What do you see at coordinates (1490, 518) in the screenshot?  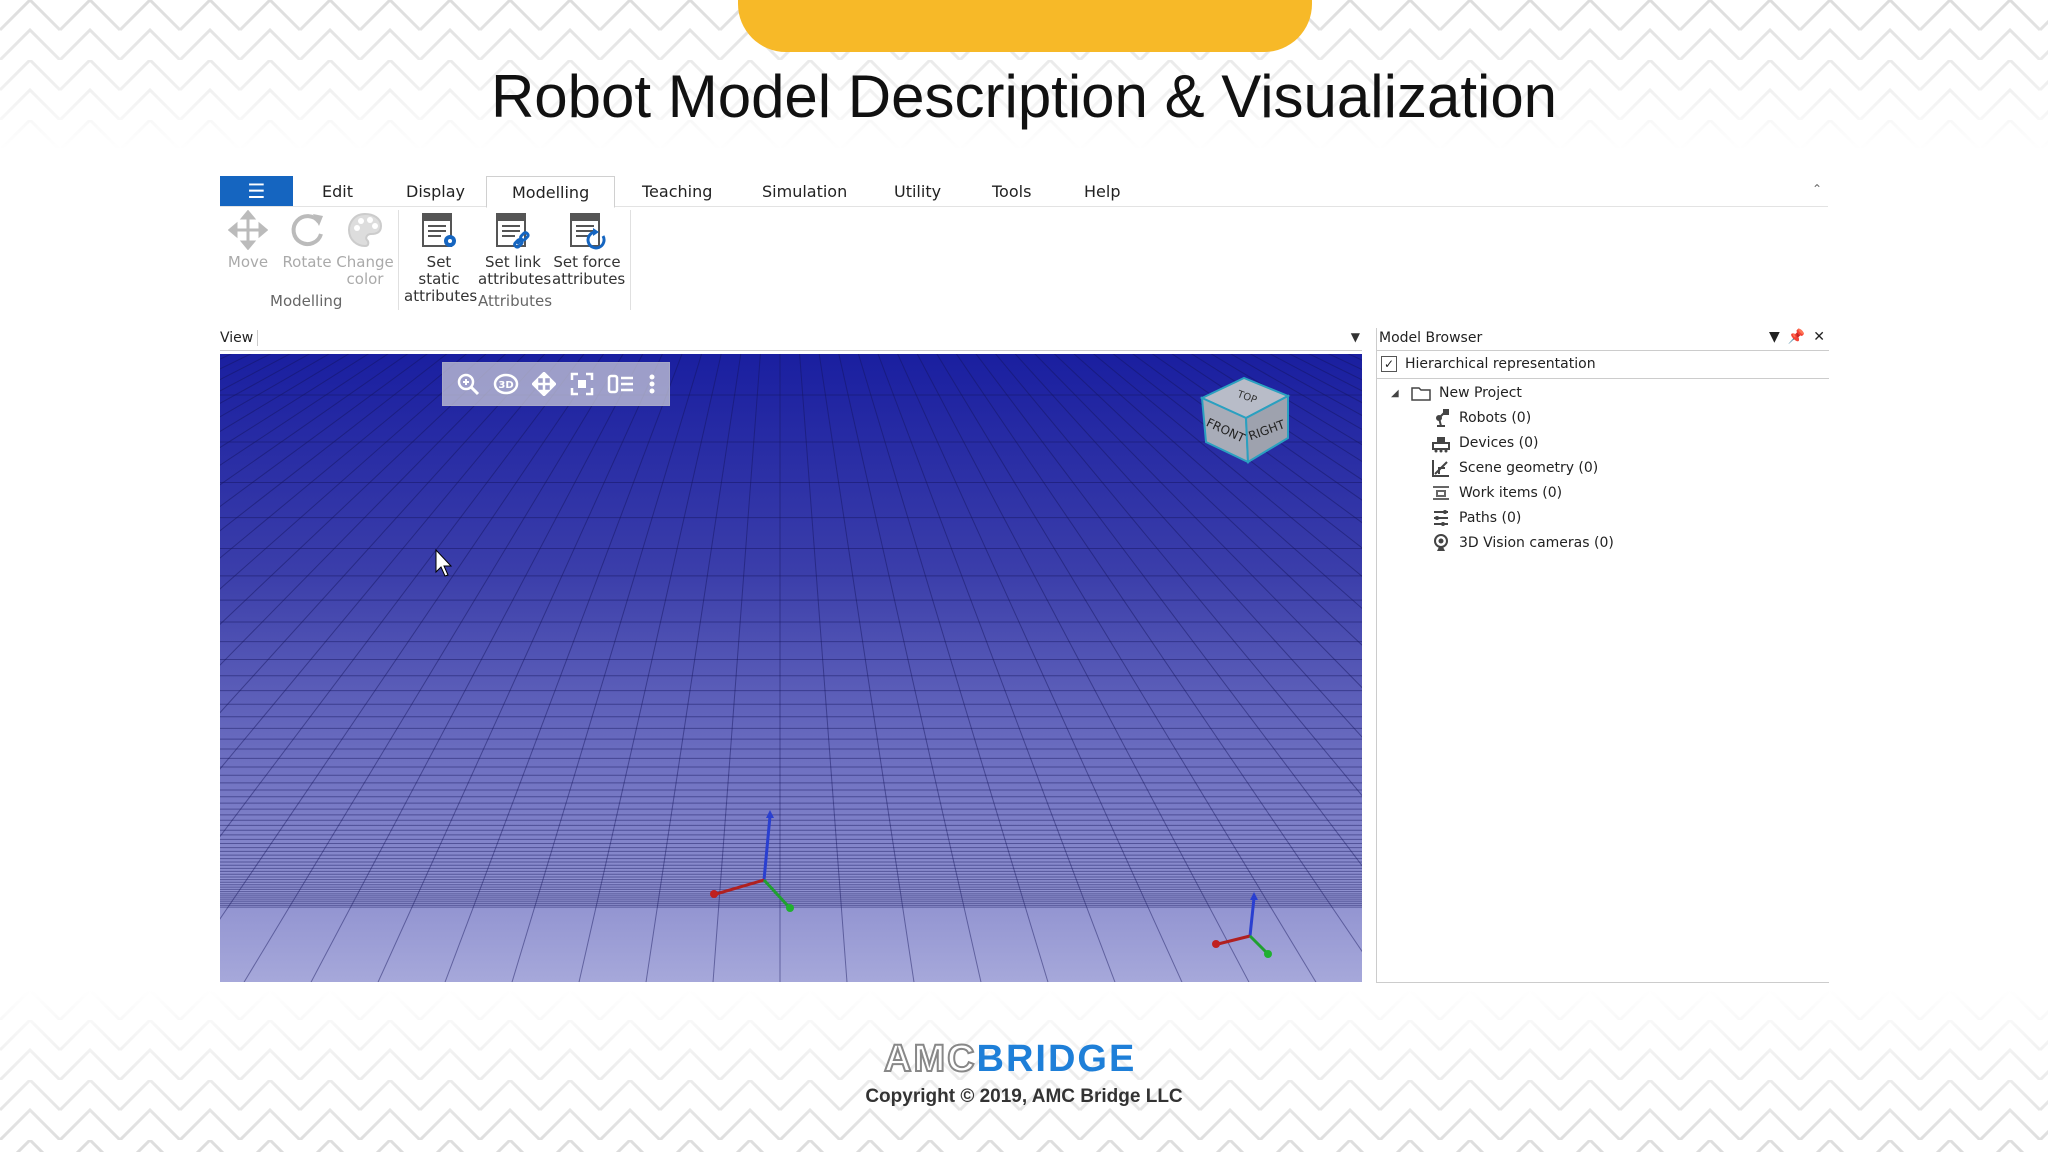 I see `paths-label: Paths (0)` at bounding box center [1490, 518].